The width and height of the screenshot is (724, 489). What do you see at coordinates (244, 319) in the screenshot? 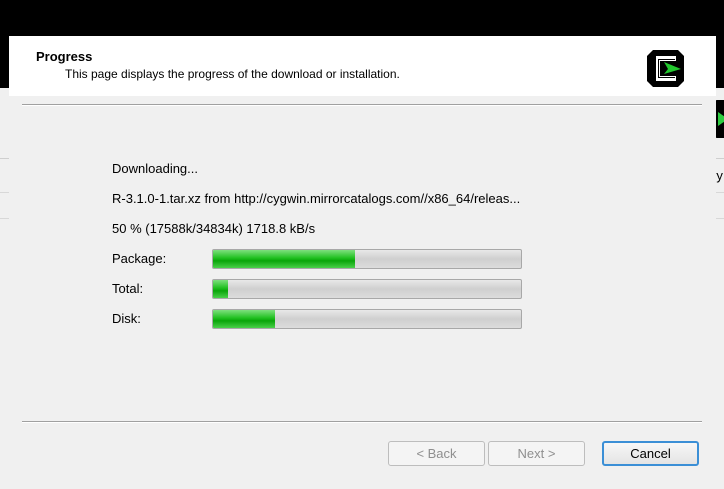
I see `disk-progress-fill` at bounding box center [244, 319].